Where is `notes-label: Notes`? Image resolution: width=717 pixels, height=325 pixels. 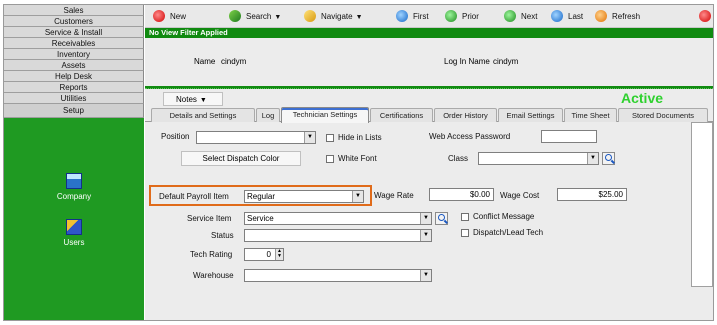 notes-label: Notes is located at coordinates (186, 99).